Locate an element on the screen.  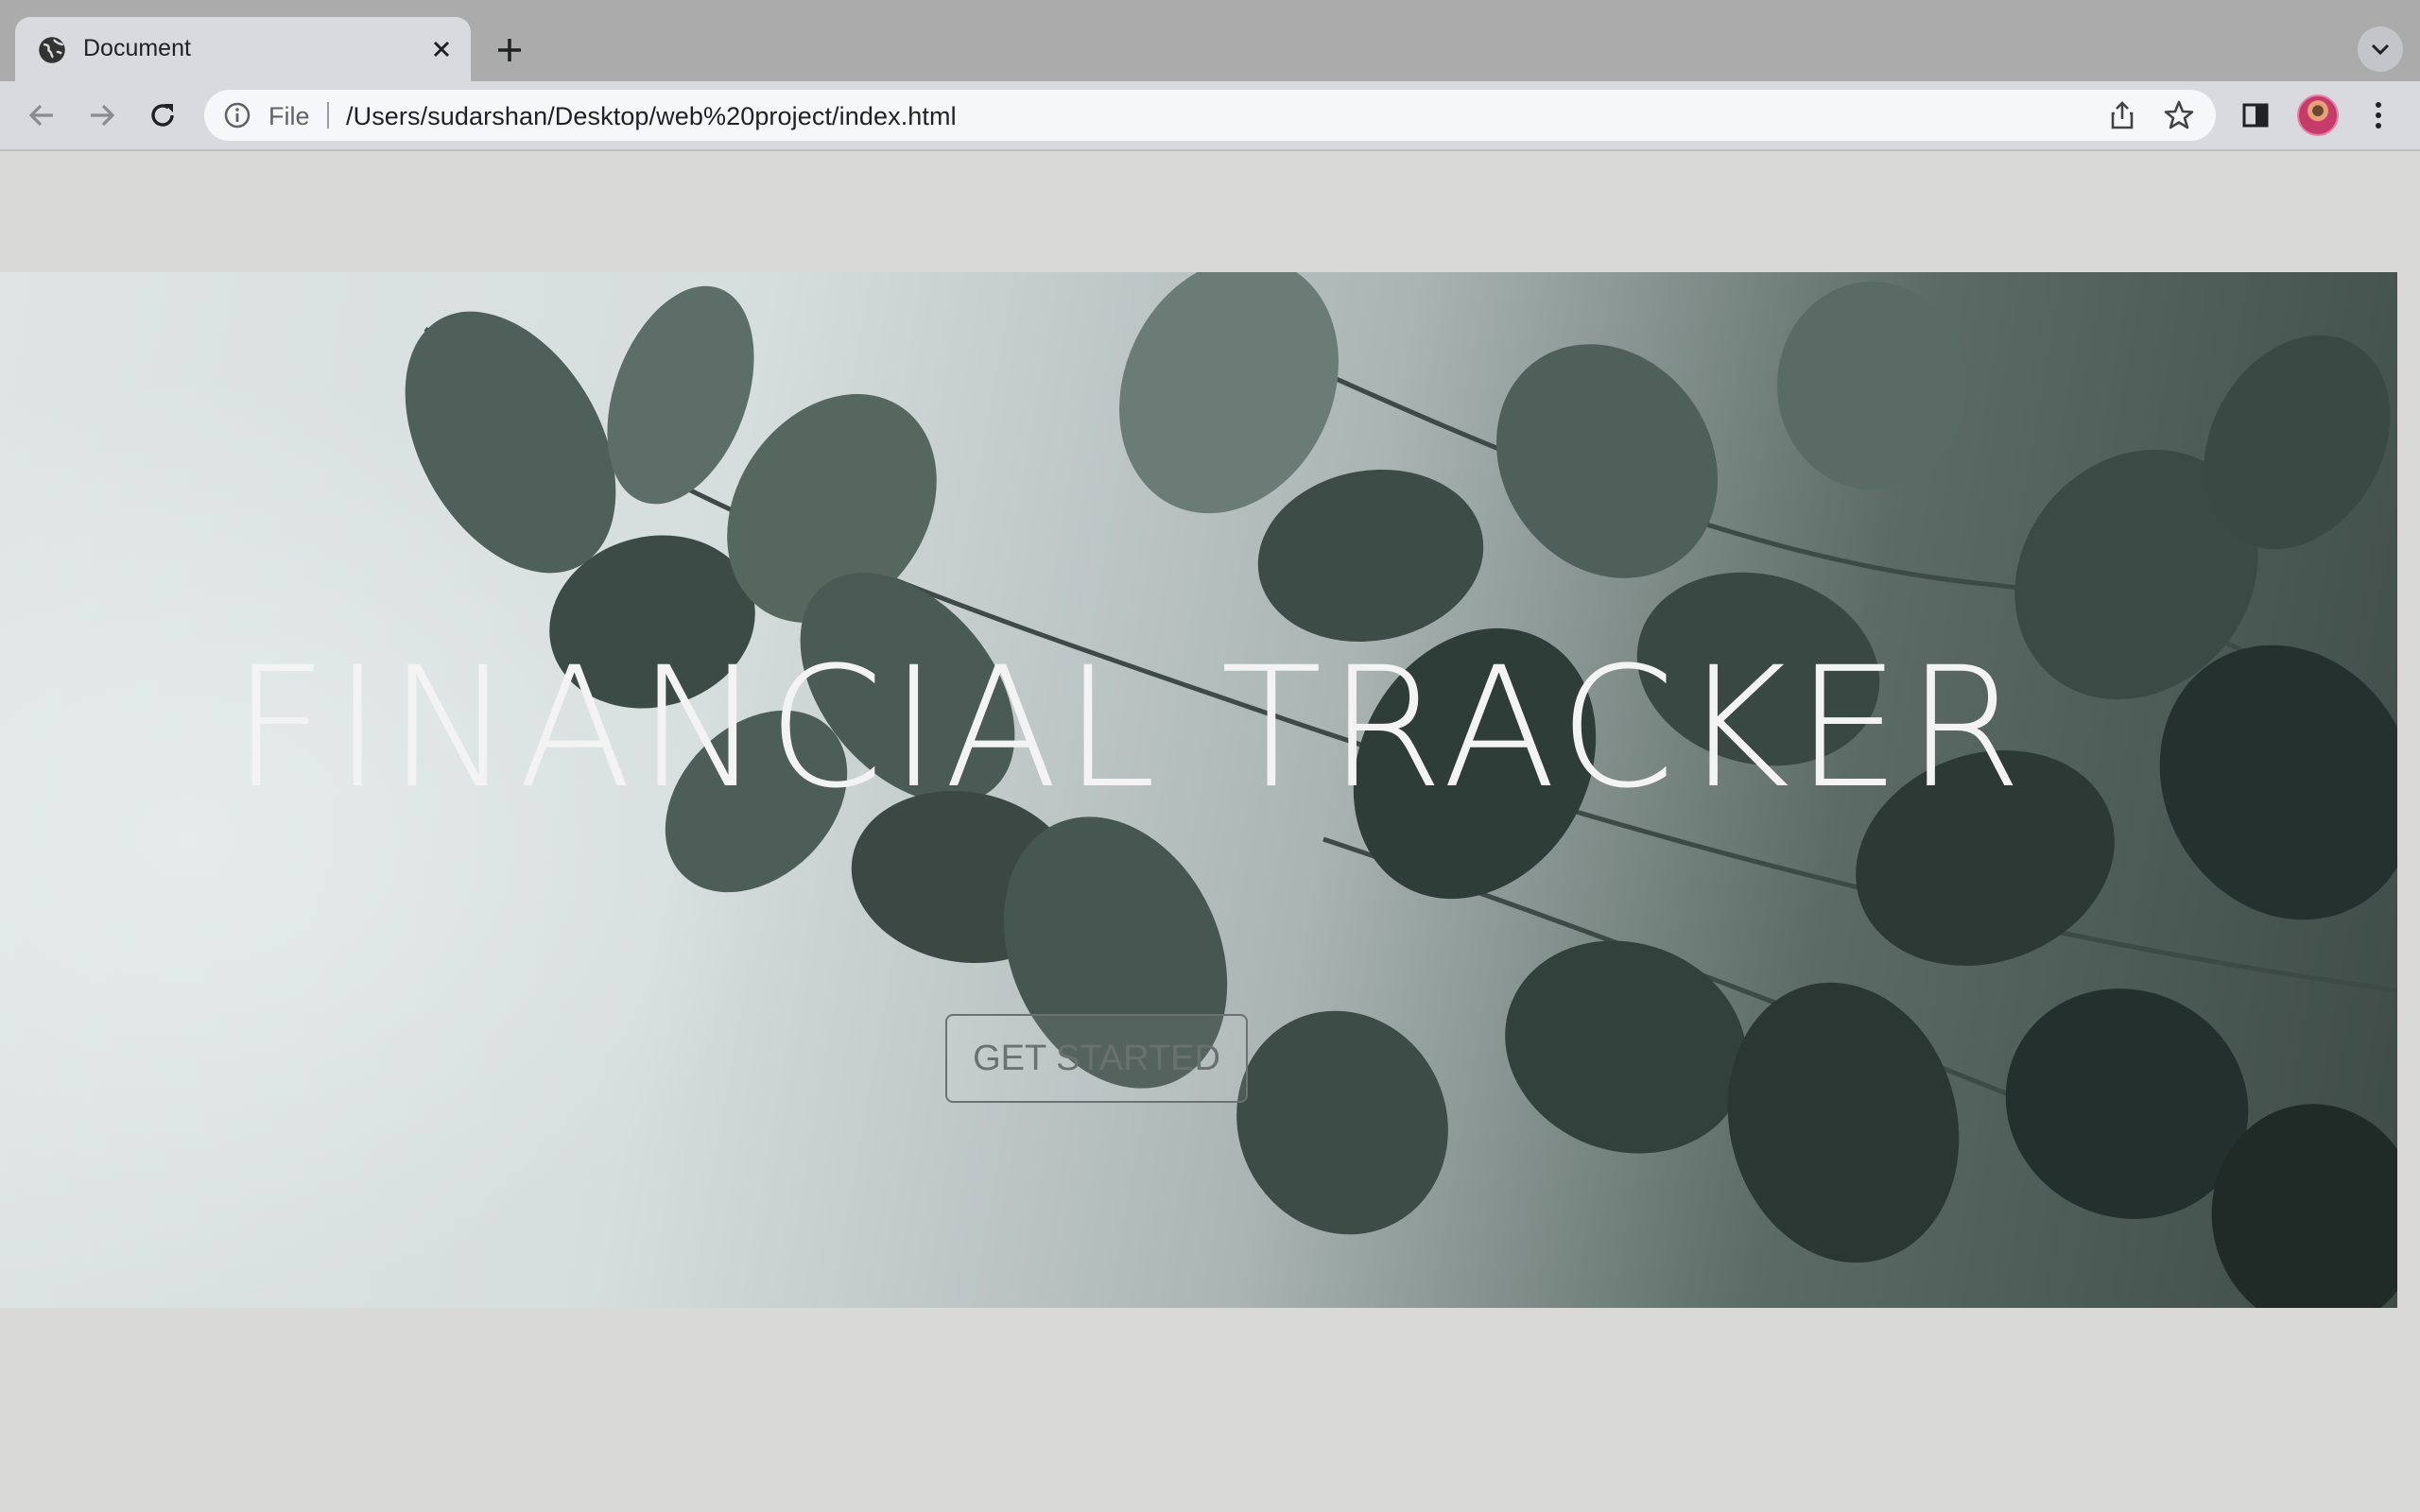
profile-avatar is located at coordinates (2318, 115).